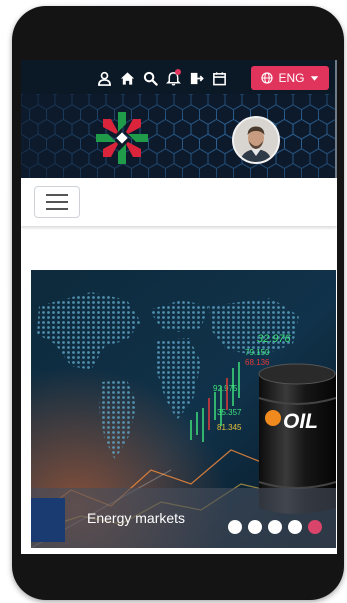  What do you see at coordinates (274, 339) in the screenshot?
I see `ticker-value: 32.976` at bounding box center [274, 339].